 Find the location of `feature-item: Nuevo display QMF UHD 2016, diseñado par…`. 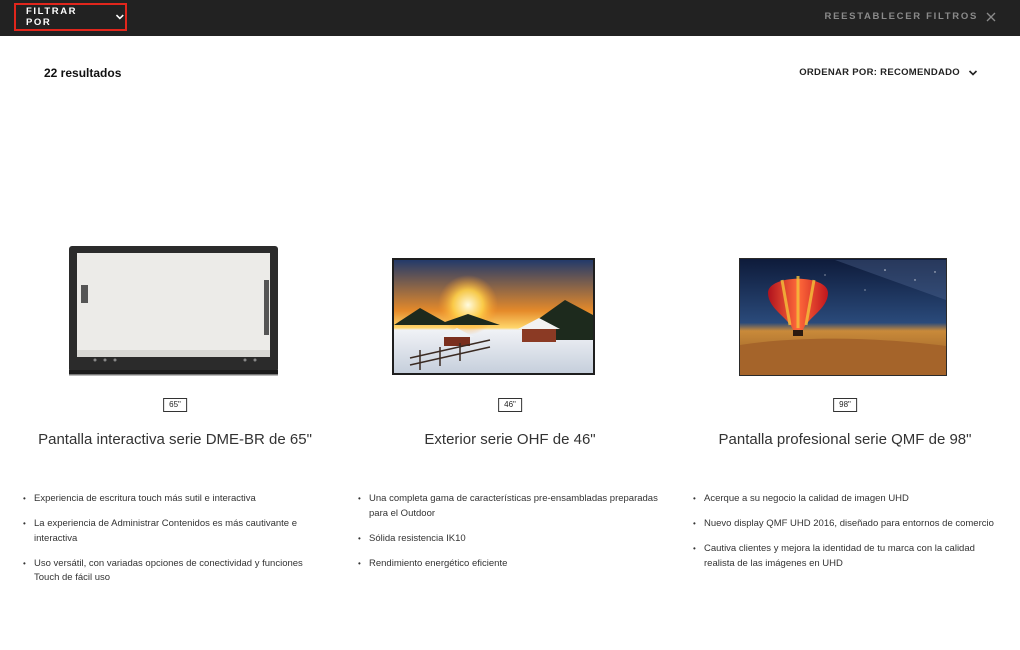

feature-item: Nuevo display QMF UHD 2016, diseñado par… is located at coordinates (845, 524).